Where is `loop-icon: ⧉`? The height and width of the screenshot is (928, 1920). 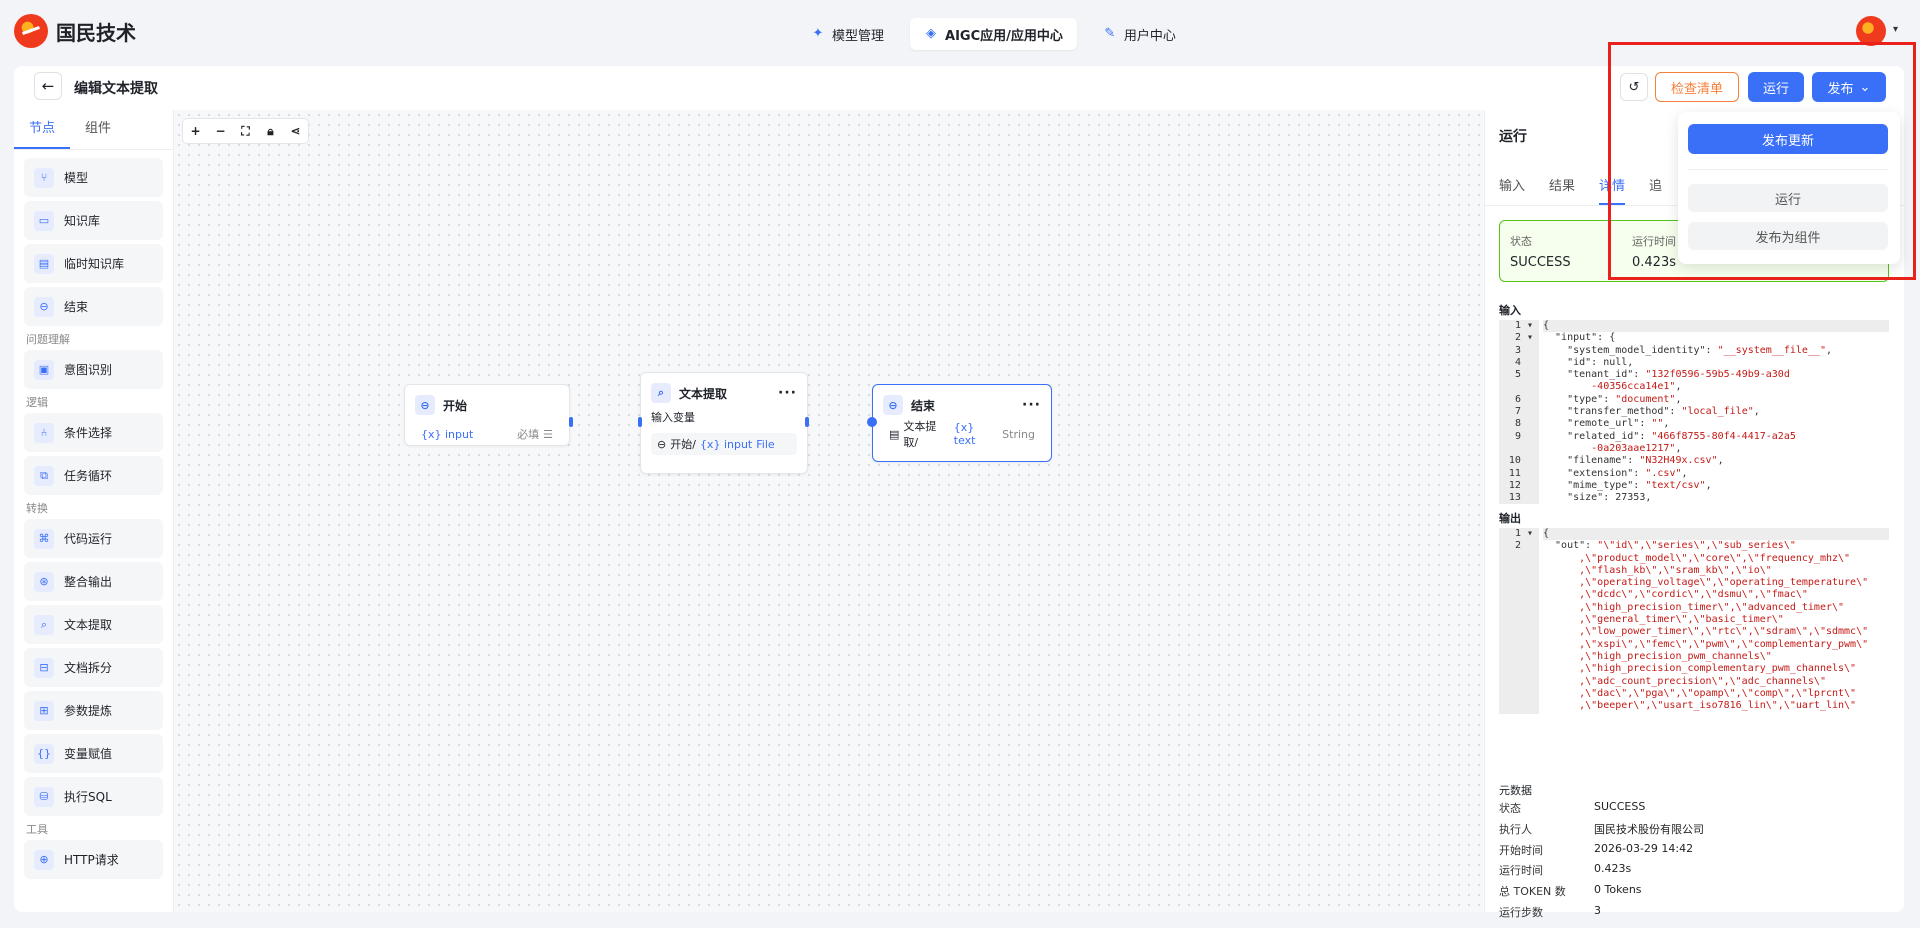
loop-icon: ⧉ is located at coordinates (44, 475).